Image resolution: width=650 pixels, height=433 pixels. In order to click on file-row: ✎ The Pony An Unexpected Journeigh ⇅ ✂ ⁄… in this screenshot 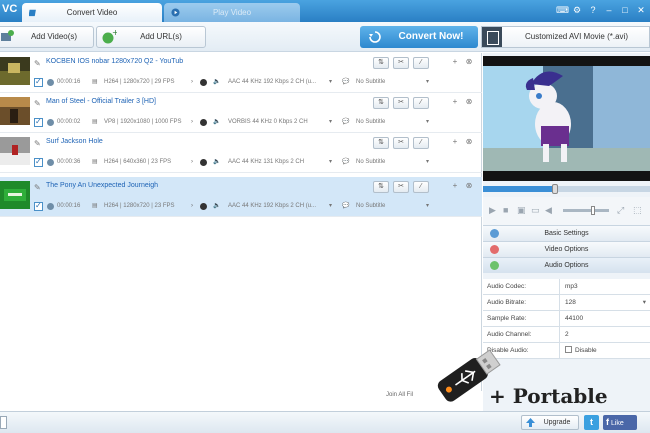, I will do `click(241, 197)`.